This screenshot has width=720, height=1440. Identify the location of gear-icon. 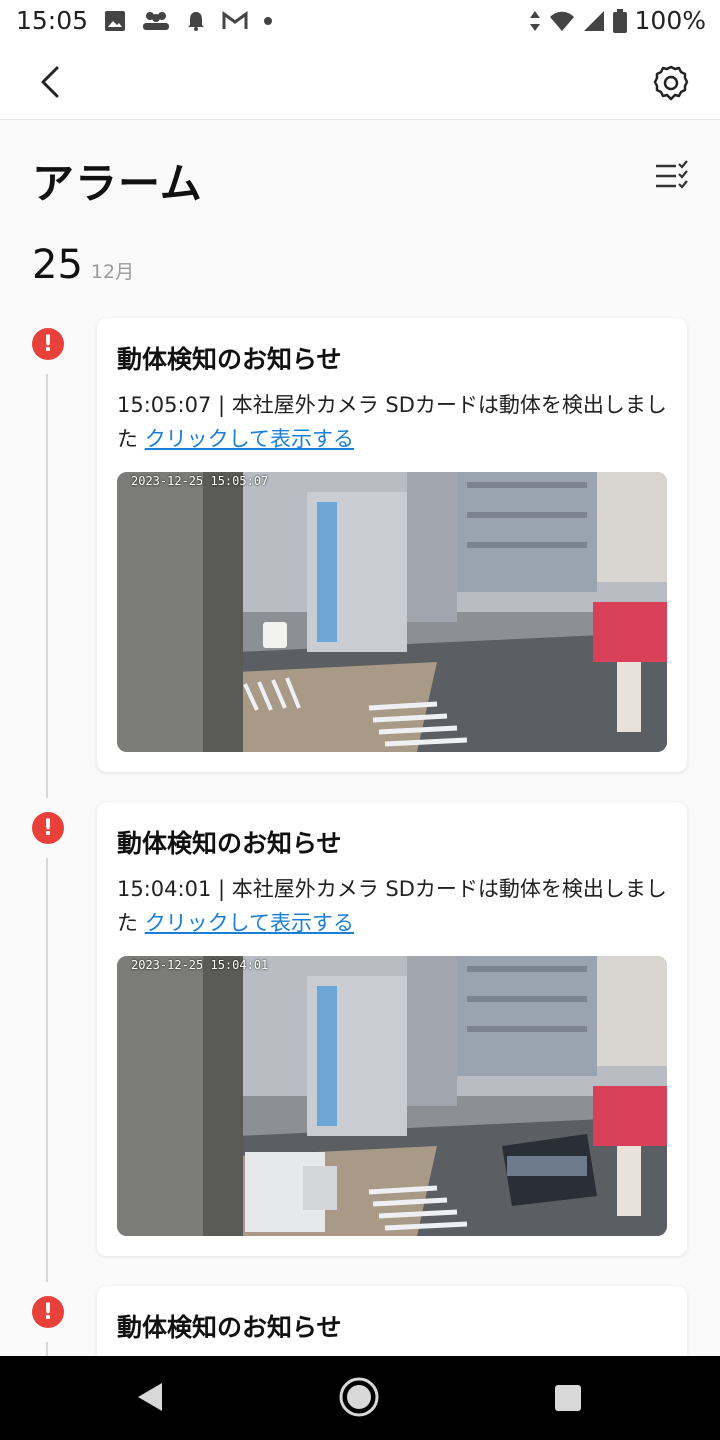
(671, 83).